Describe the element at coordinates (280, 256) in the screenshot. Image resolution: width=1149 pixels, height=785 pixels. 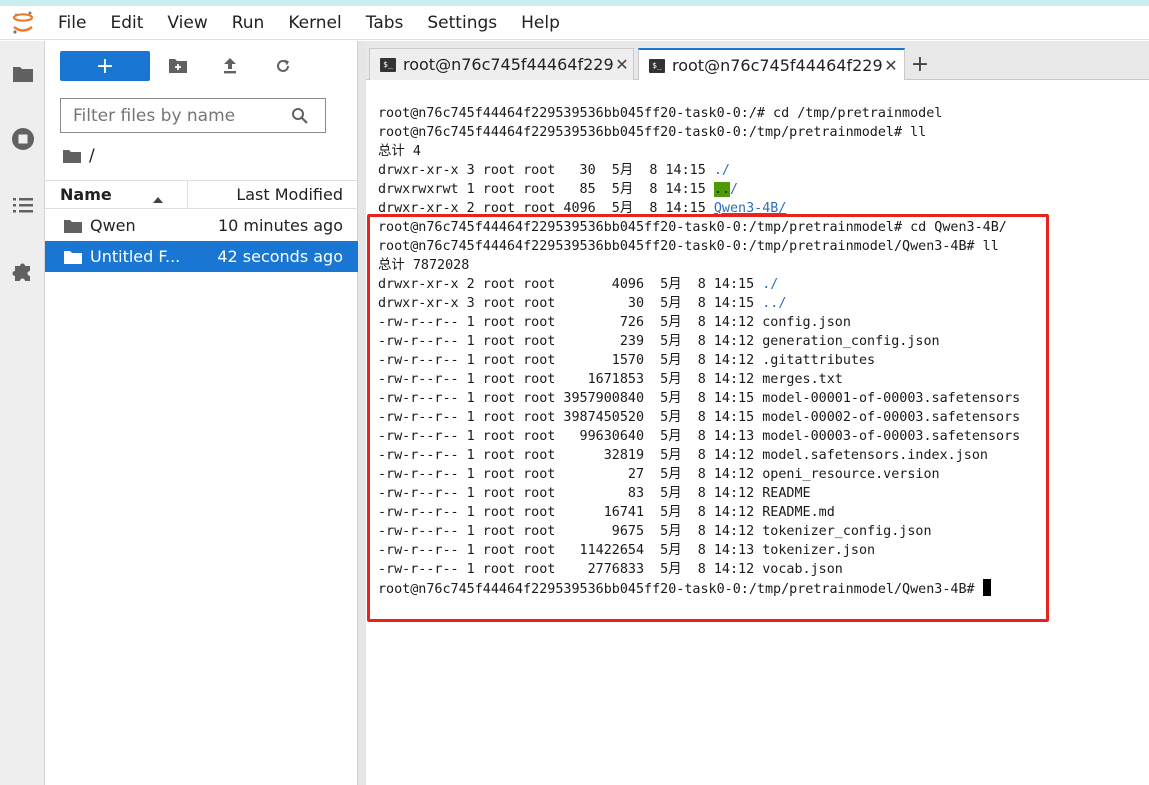
I see `file-modified: 42 seconds ago` at that location.